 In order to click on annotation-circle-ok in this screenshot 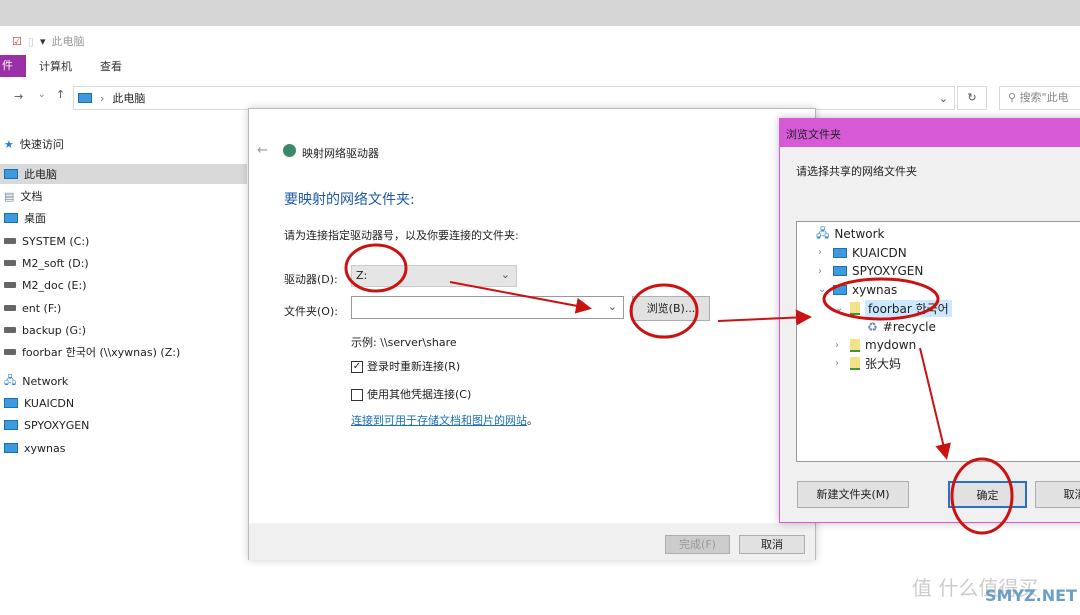, I will do `click(982, 496)`.